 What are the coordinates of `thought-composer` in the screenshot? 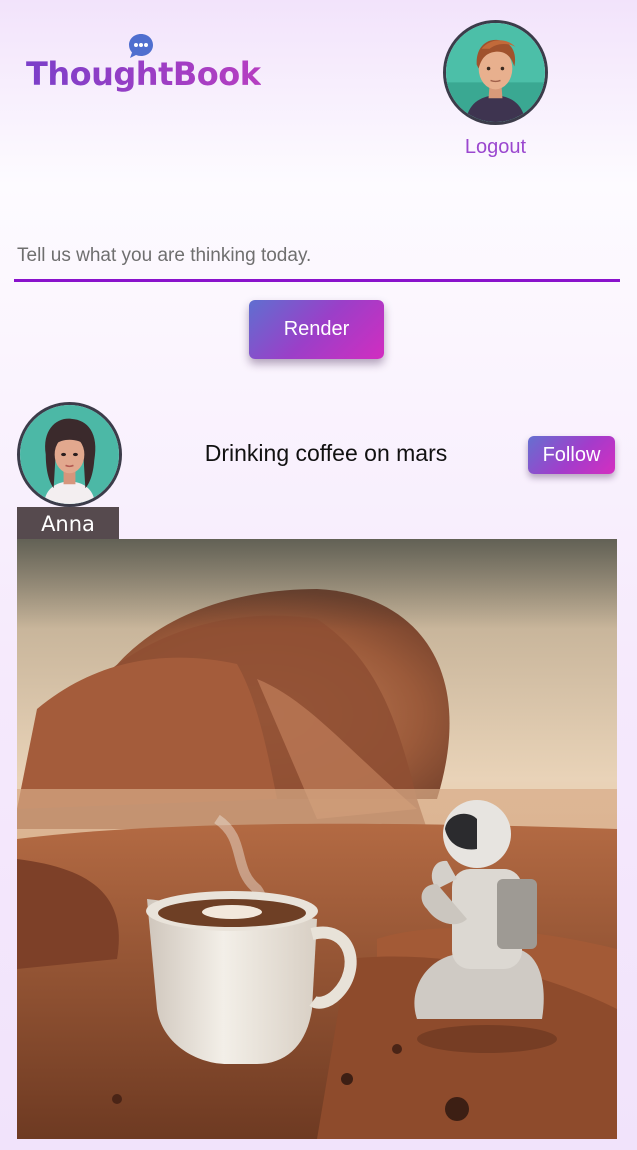 It's located at (317, 258).